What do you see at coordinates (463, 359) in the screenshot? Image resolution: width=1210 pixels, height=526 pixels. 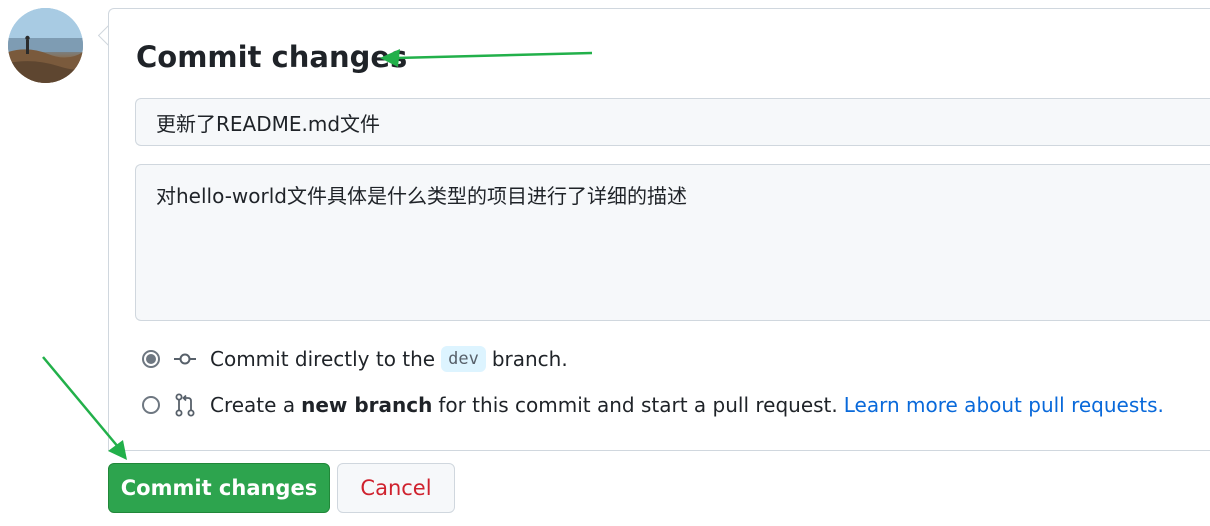 I see `branch-name-badge: dev` at bounding box center [463, 359].